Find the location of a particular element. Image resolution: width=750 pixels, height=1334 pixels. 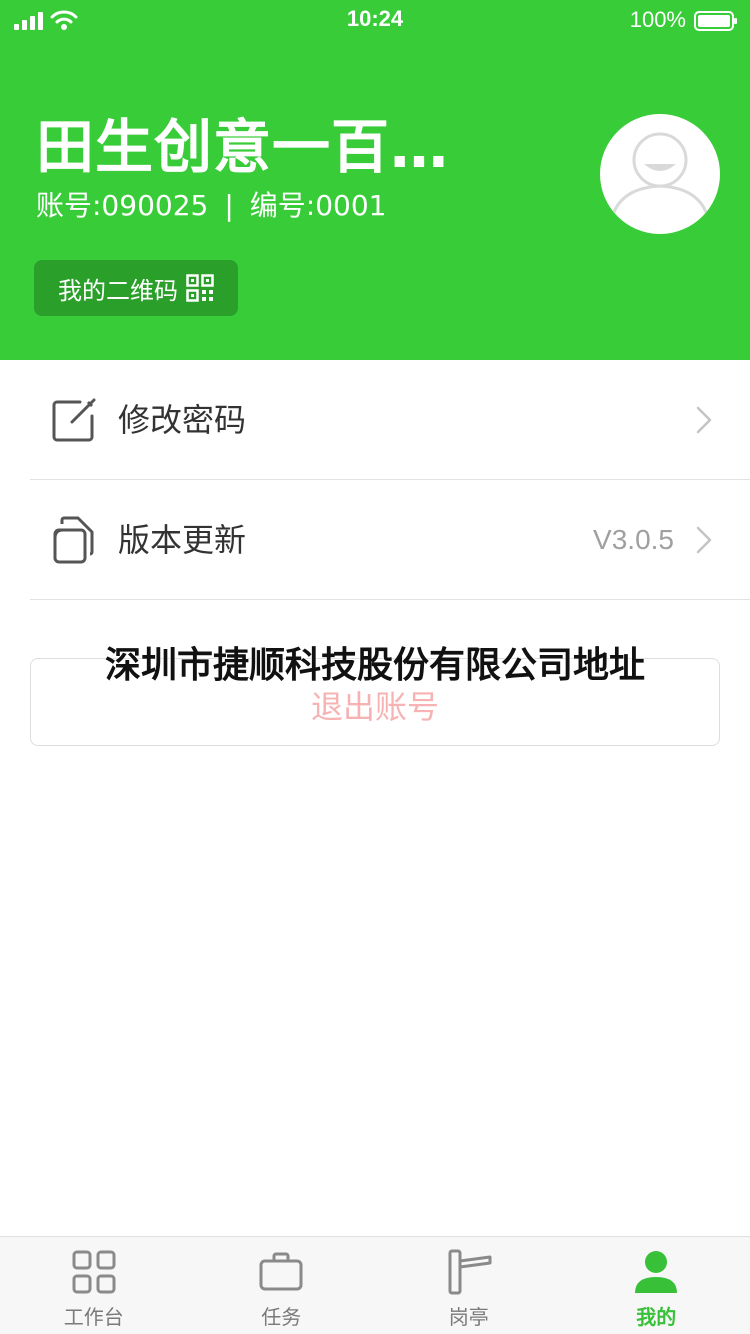

menu-item-version-update: 版本更新 V3.0.5 is located at coordinates (390, 540).